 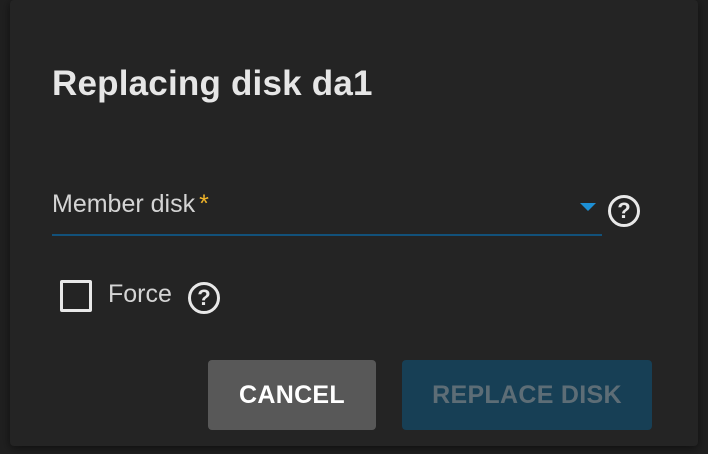 What do you see at coordinates (527, 395) in the screenshot?
I see `replace-disk-button: REPLACE DISK` at bounding box center [527, 395].